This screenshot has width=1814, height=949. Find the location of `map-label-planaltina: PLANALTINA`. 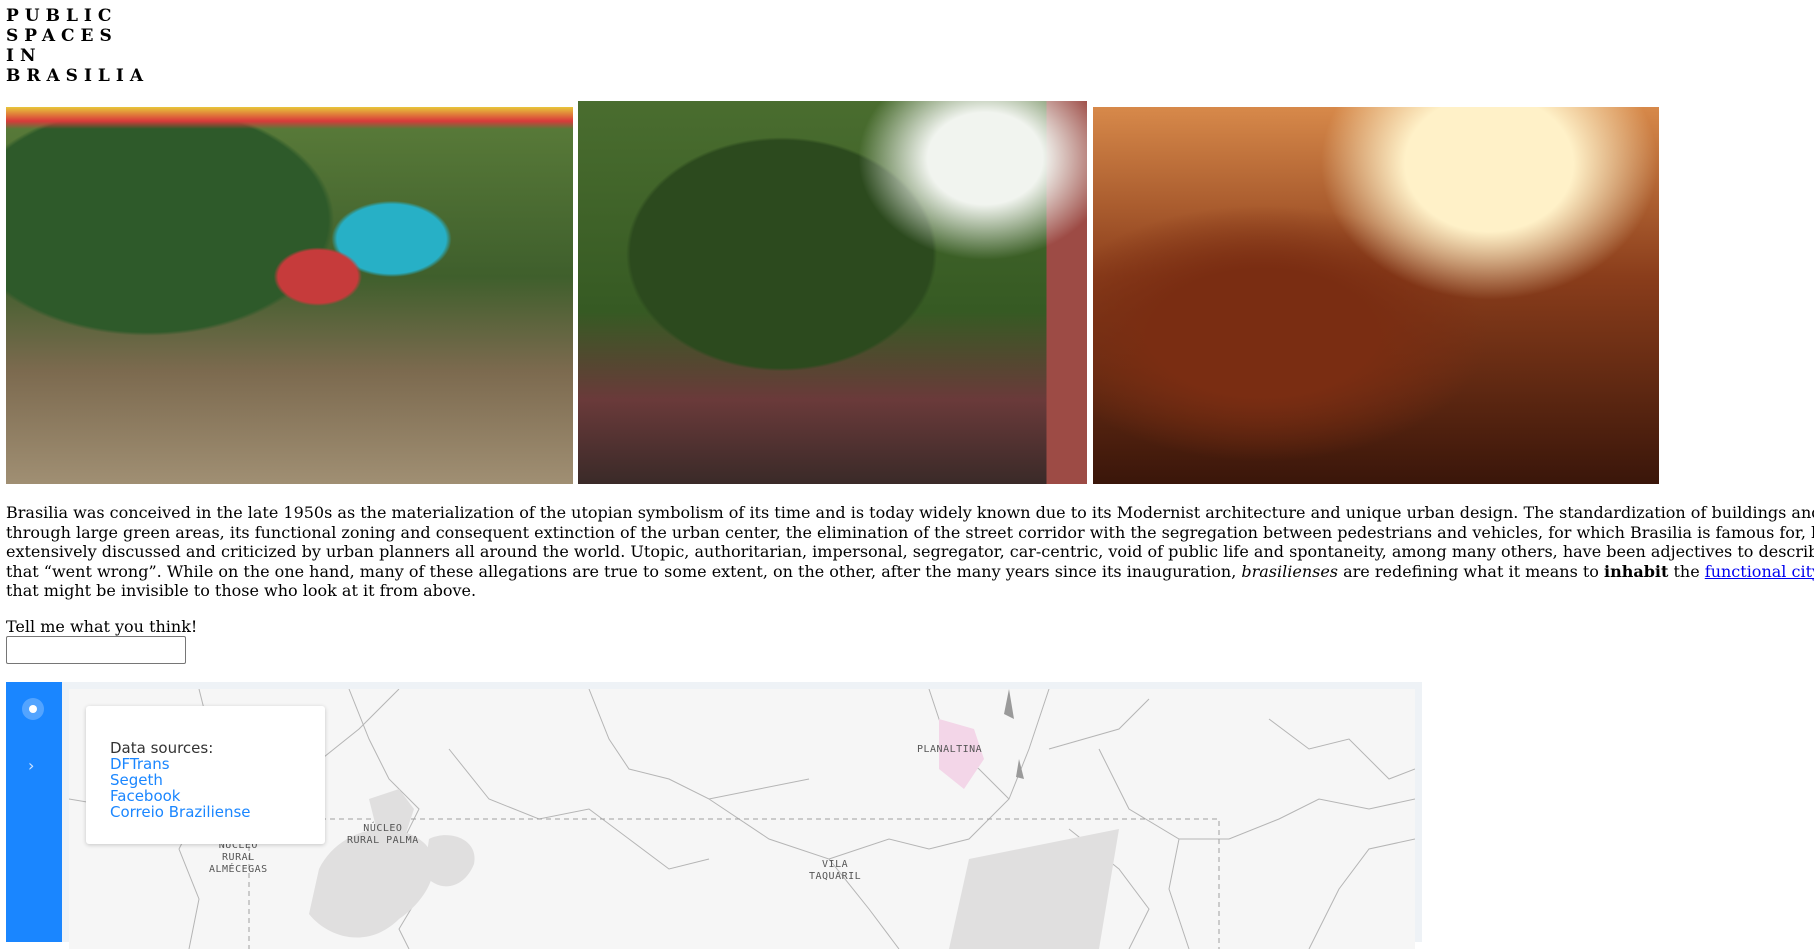

map-label-planaltina: PLANALTINA is located at coordinates (950, 749).